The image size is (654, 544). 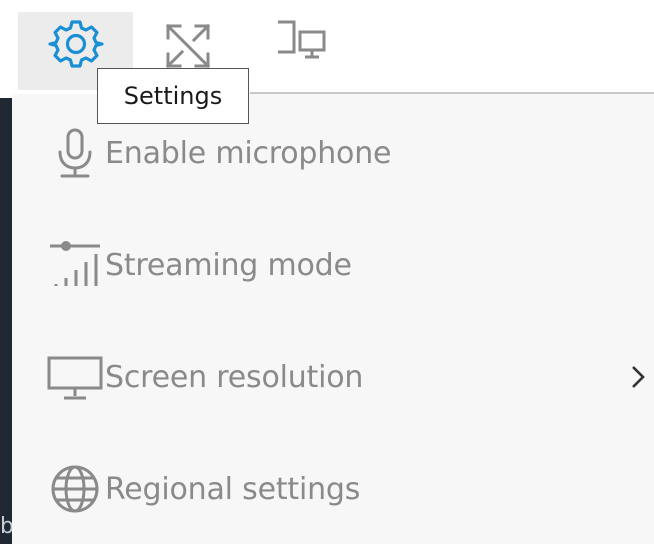 What do you see at coordinates (234, 377) in the screenshot?
I see `menu-item-label: Screen resolution` at bounding box center [234, 377].